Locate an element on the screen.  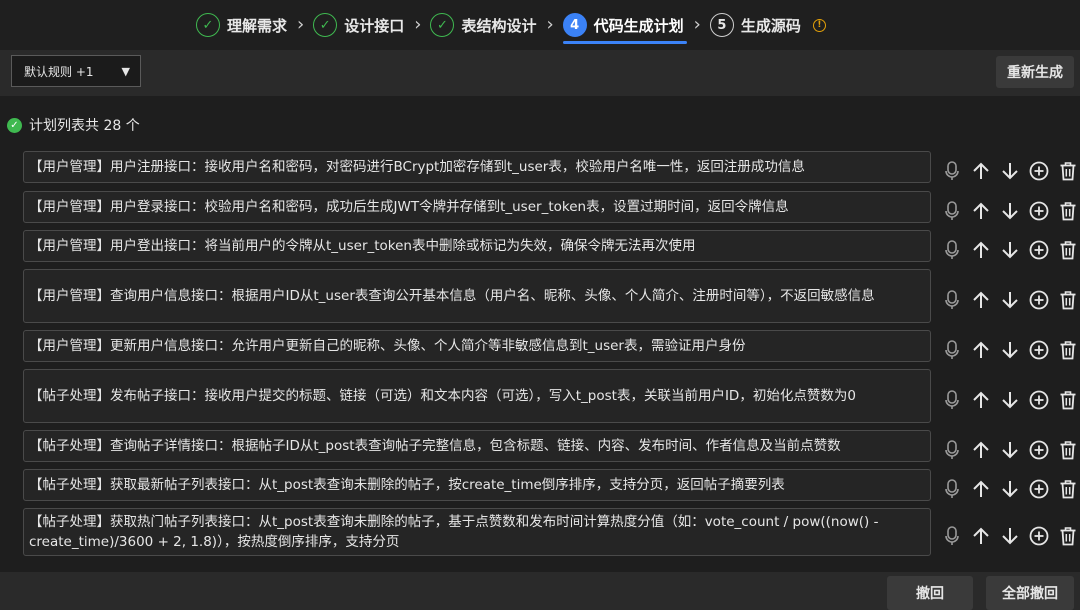
undo-button: 撤回 is located at coordinates (930, 593).